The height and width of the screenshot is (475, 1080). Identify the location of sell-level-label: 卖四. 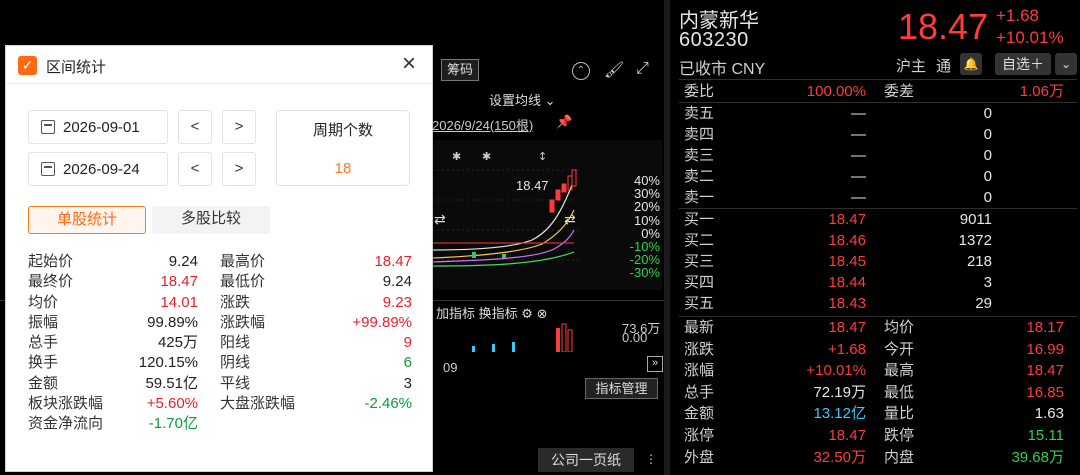
(699, 134).